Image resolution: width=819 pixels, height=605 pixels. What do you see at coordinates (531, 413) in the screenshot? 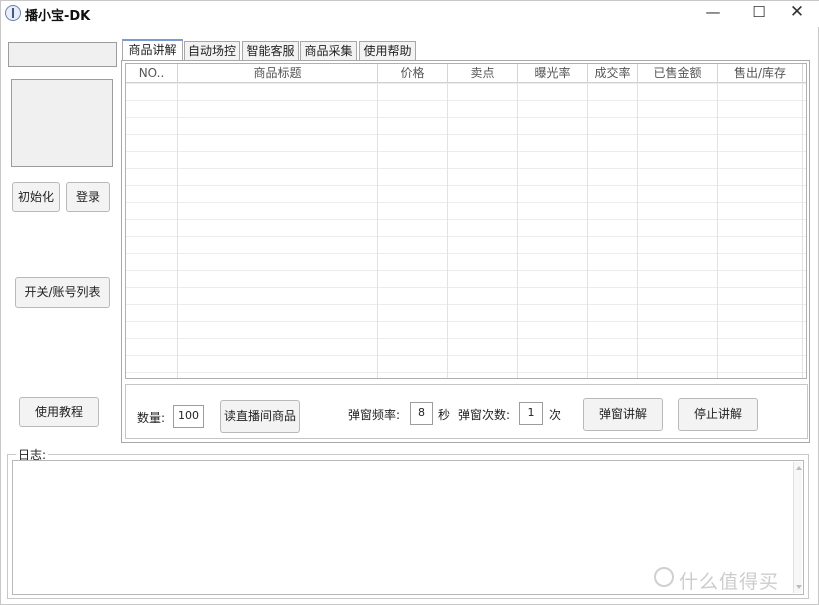
I see `popup-count-input: 1` at bounding box center [531, 413].